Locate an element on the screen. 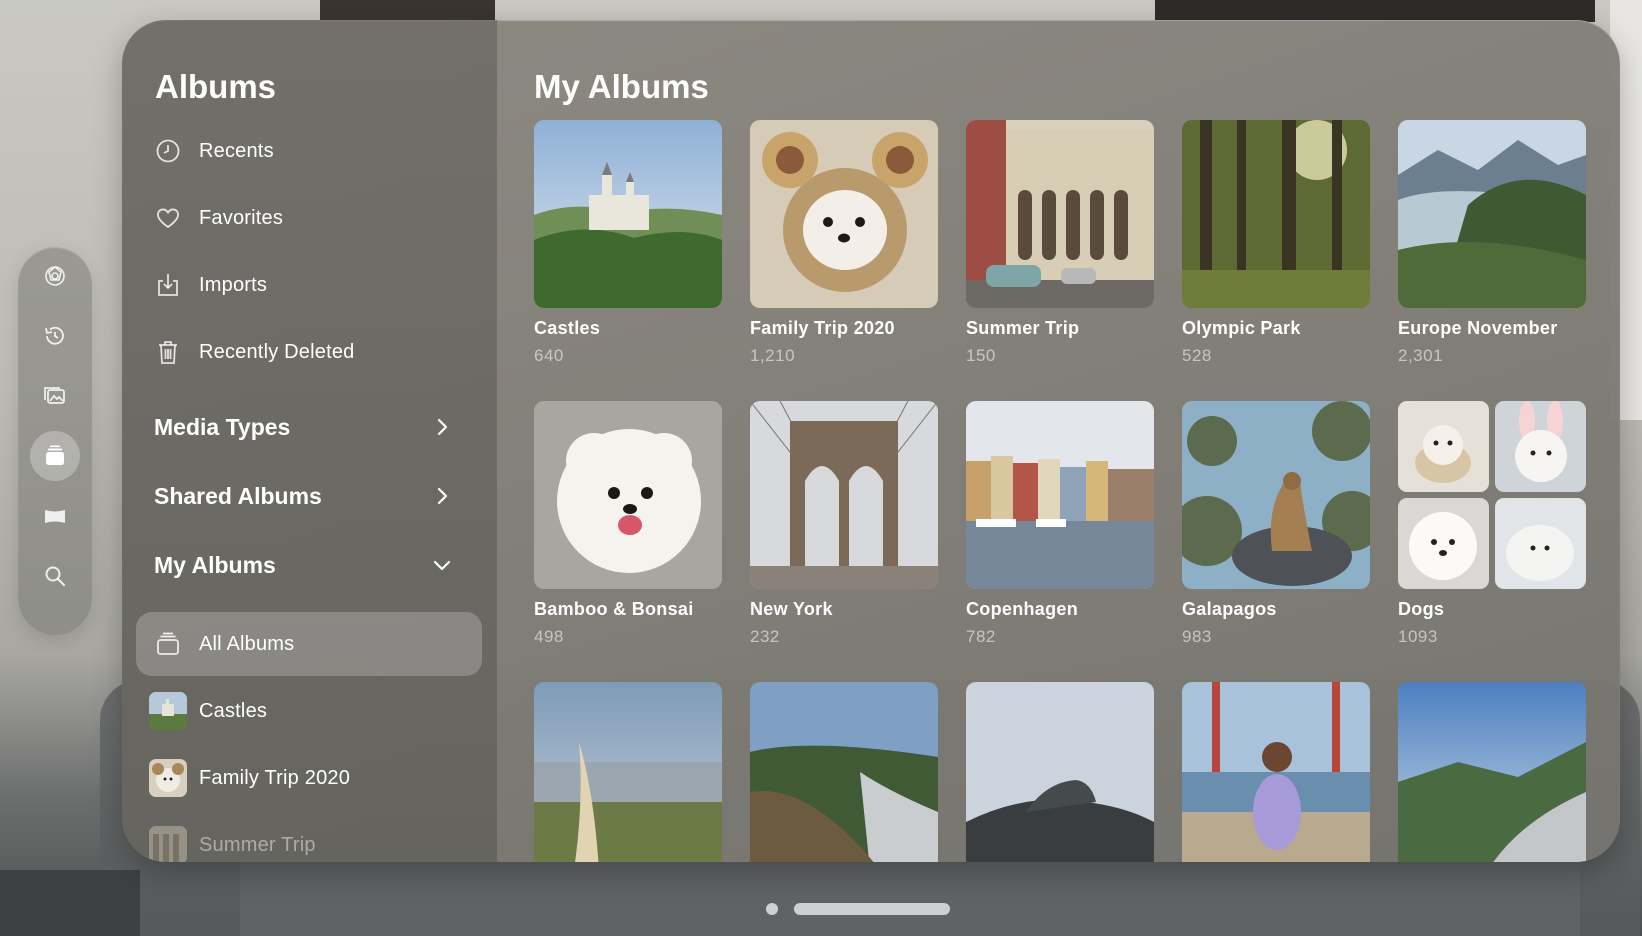 The image size is (1642, 936). chevron-down-icon is located at coordinates (442, 565).